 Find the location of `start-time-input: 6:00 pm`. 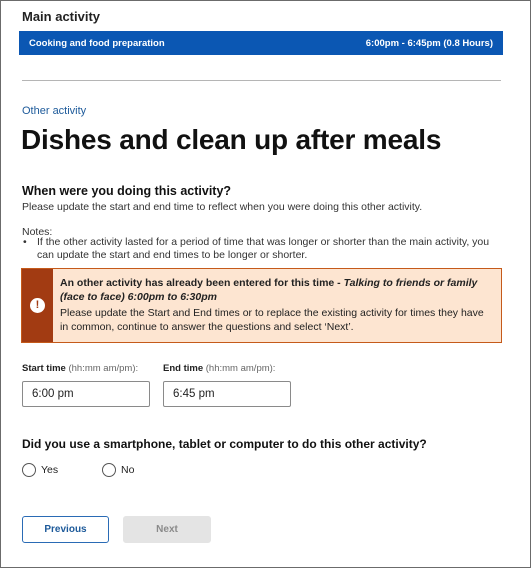

start-time-input: 6:00 pm is located at coordinates (86, 394).